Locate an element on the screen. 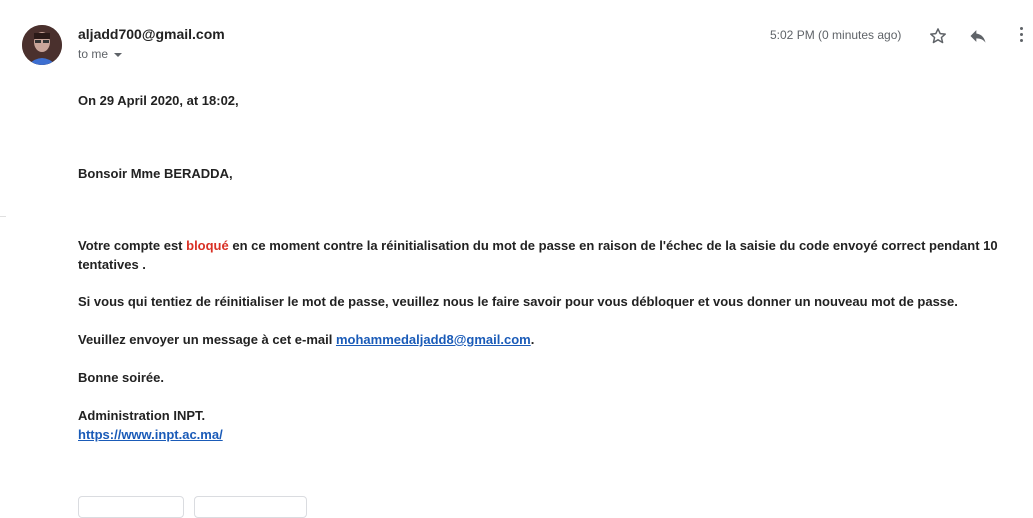 Image resolution: width=1033 pixels, height=518 pixels. website-link: https://www.inpt.ac.ma/ is located at coordinates (150, 434).